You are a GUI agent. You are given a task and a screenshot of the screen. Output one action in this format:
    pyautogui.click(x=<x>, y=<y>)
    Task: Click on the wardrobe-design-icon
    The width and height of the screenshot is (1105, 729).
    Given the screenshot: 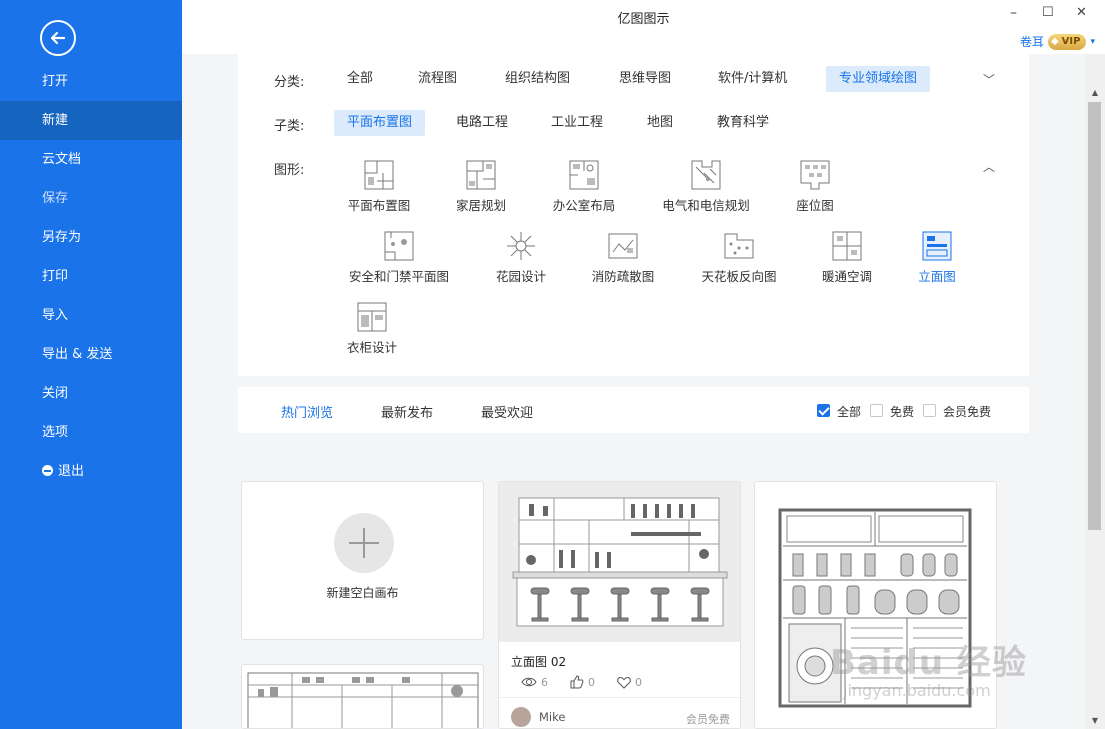 What is the action you would take?
    pyautogui.click(x=372, y=317)
    